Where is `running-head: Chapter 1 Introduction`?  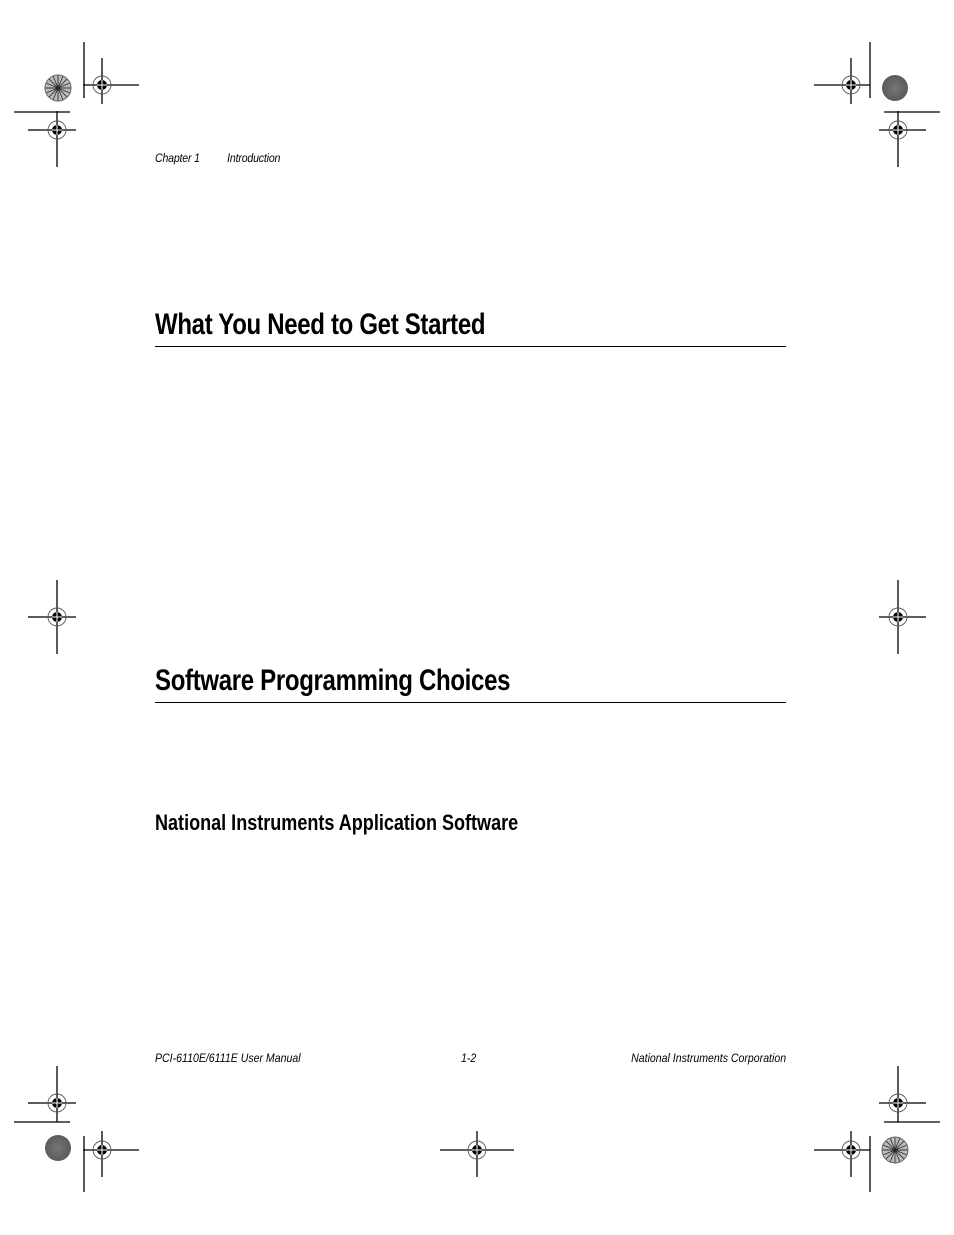 running-head: Chapter 1 Introduction is located at coordinates (217, 158).